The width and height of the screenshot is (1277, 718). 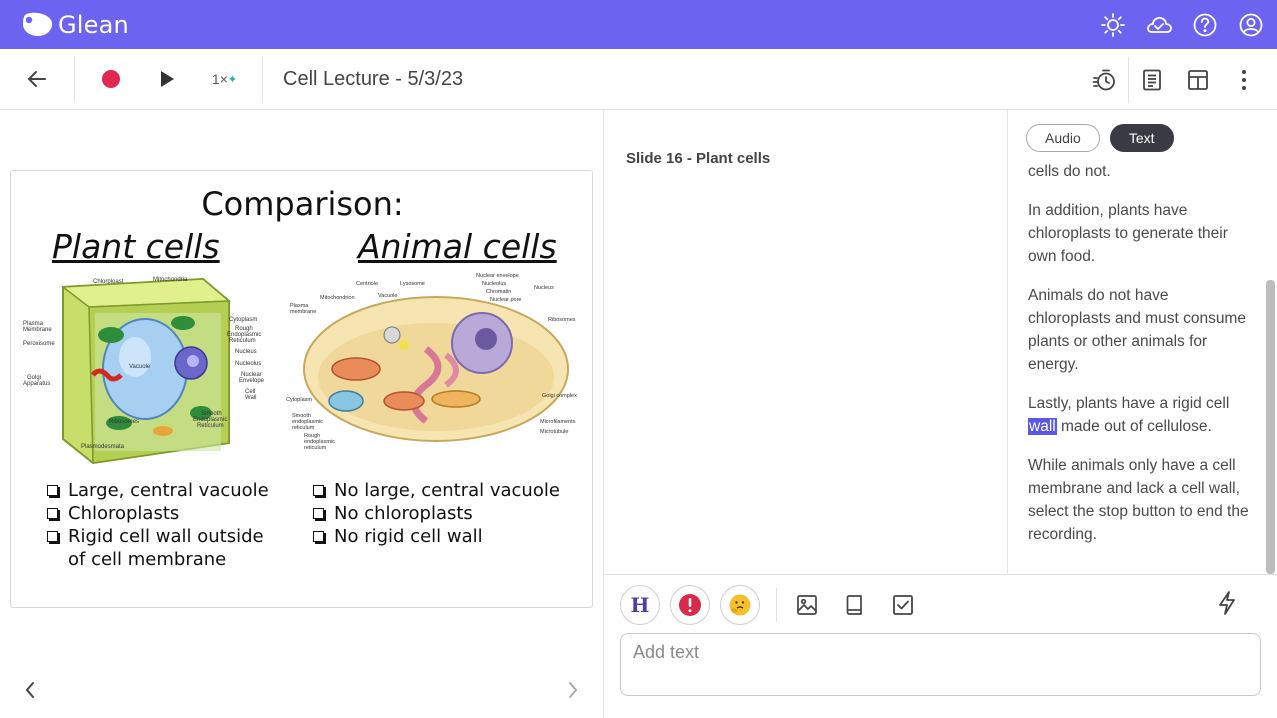 I want to click on record-button, so click(x=111, y=79).